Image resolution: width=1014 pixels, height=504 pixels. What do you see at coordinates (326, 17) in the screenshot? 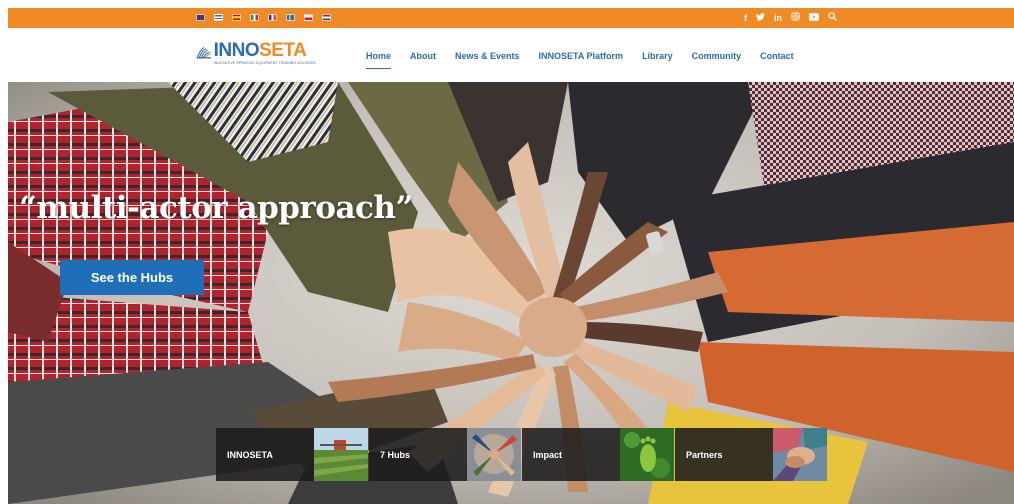
I see `flag-netherlands-icon` at bounding box center [326, 17].